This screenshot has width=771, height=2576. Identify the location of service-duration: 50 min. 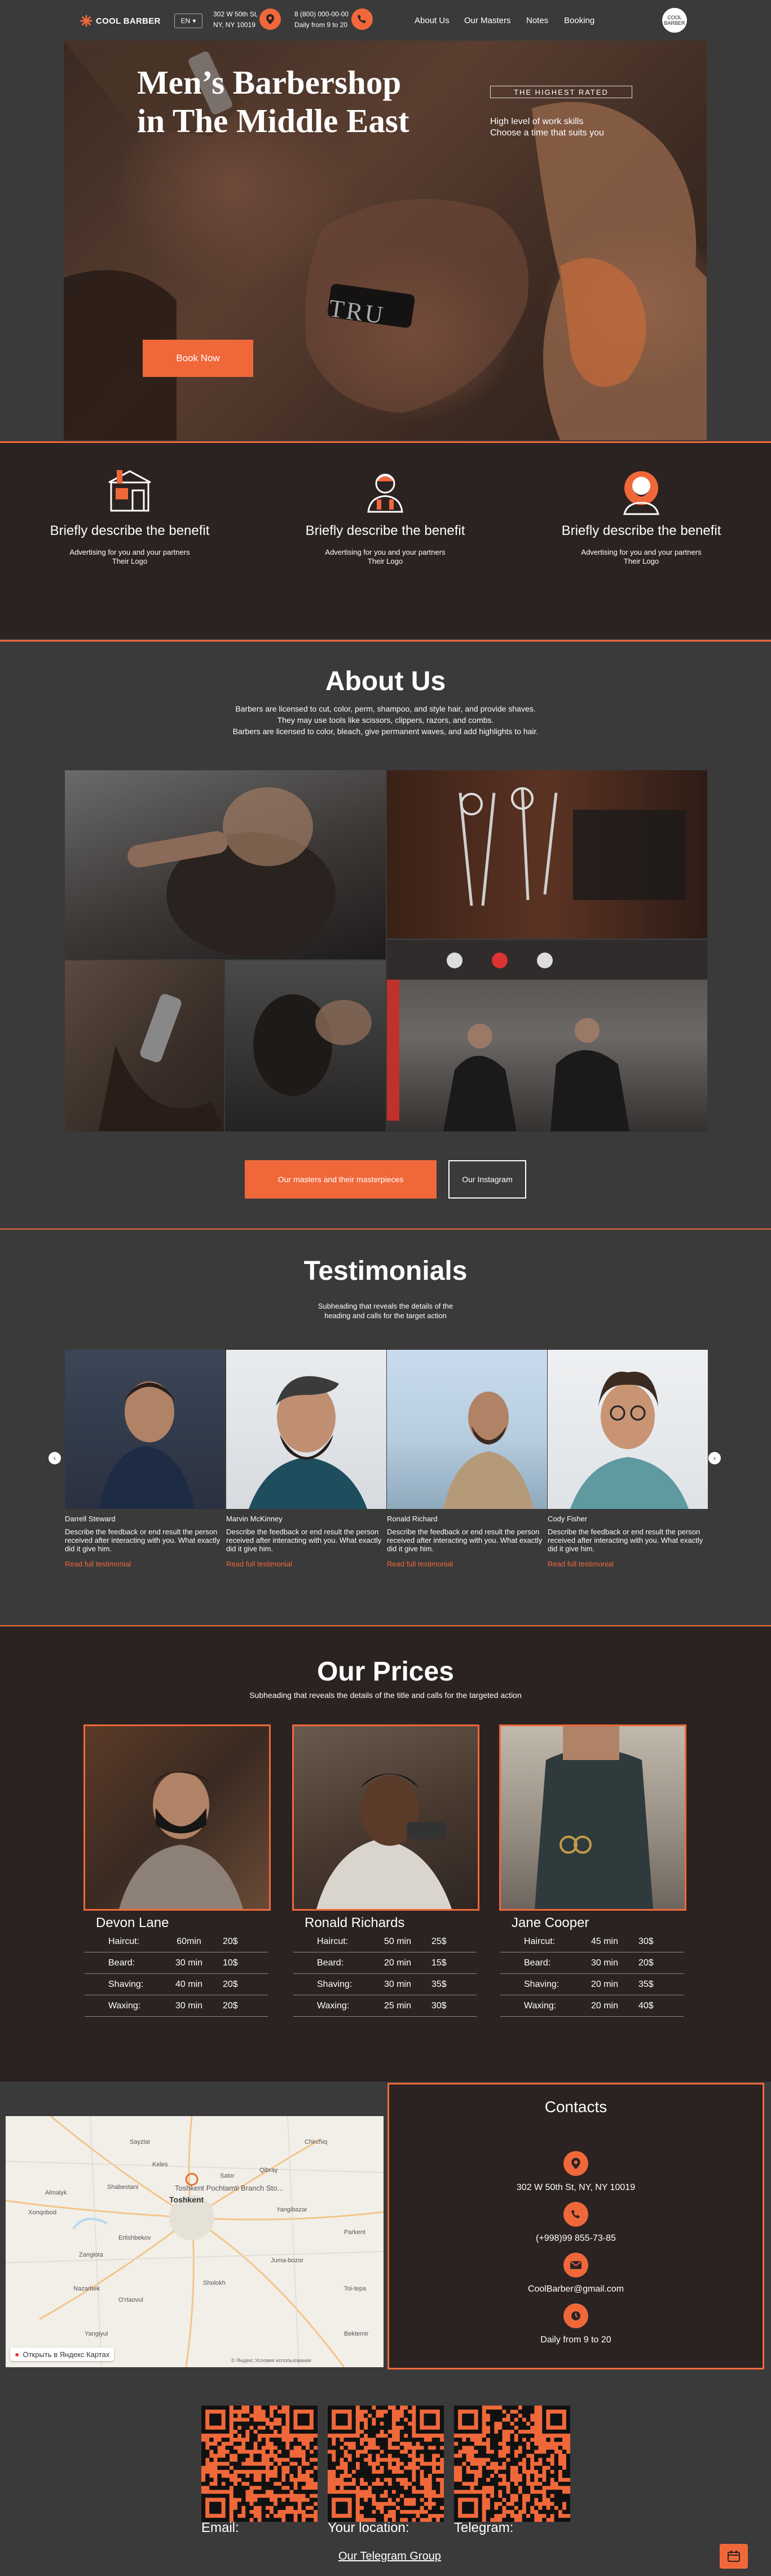
(398, 1941).